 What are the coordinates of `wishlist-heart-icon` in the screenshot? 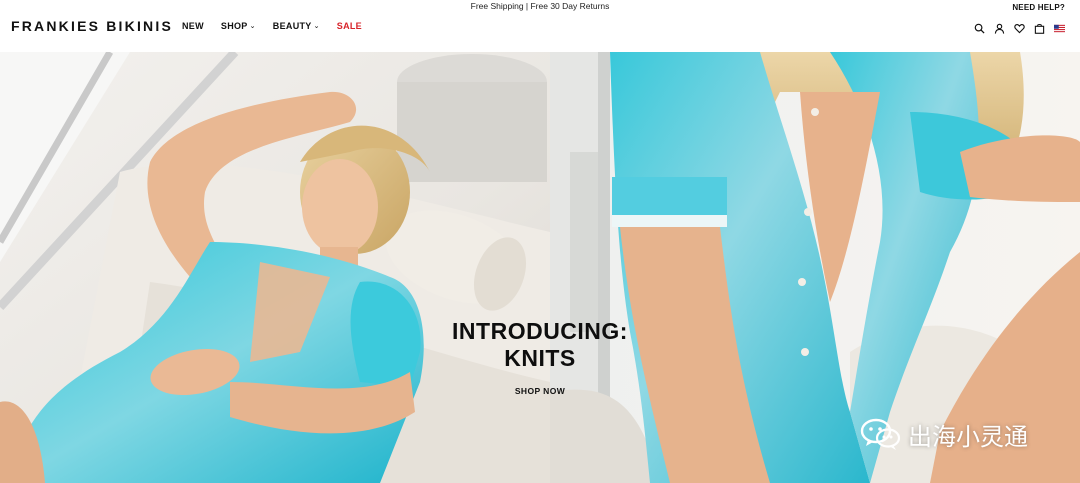 It's located at (1019, 28).